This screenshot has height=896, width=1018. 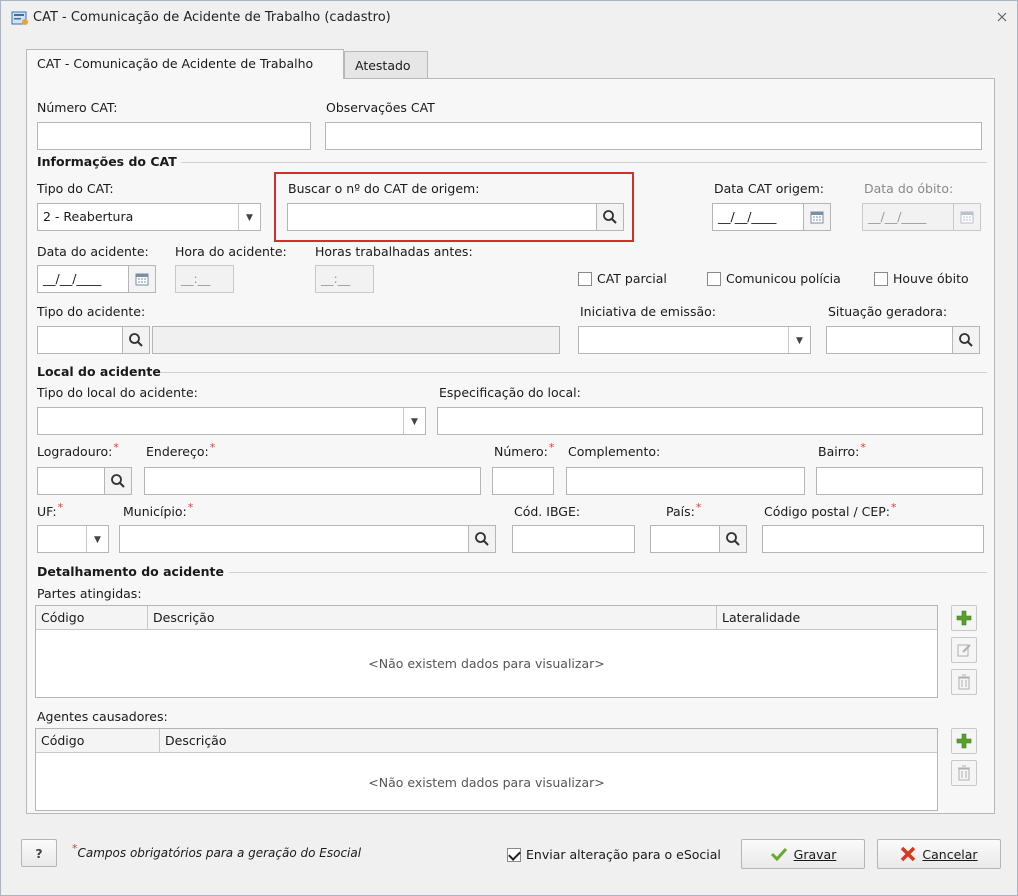 What do you see at coordinates (380, 107) in the screenshot?
I see `observacoes-label: Observações CAT` at bounding box center [380, 107].